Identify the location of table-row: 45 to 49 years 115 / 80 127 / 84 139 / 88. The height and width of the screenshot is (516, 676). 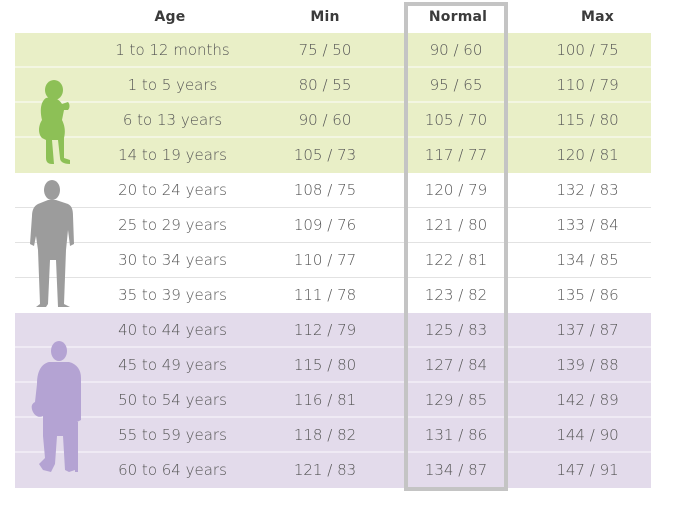
(333, 365).